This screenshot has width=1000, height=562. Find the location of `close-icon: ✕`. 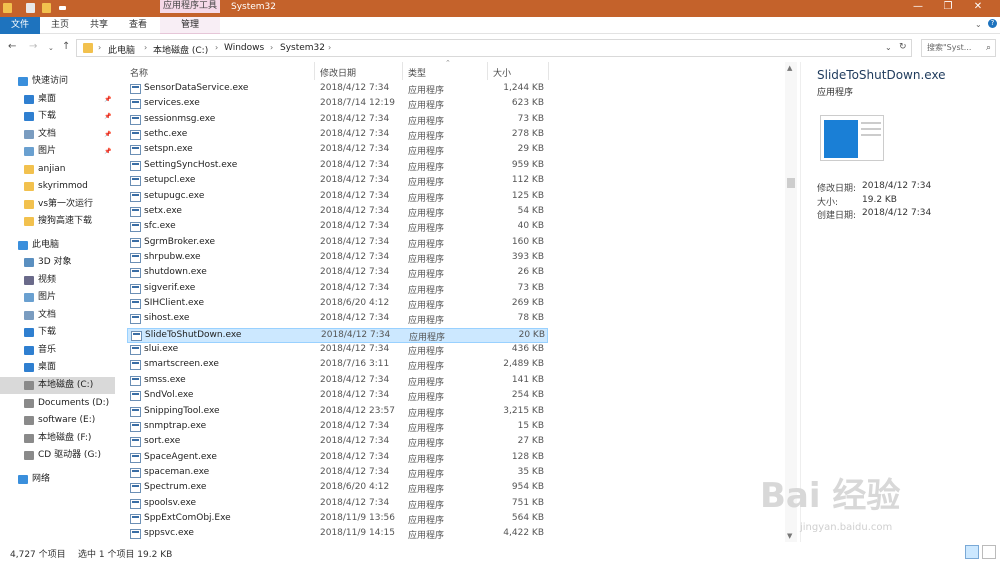

close-icon: ✕ is located at coordinates (978, 6).